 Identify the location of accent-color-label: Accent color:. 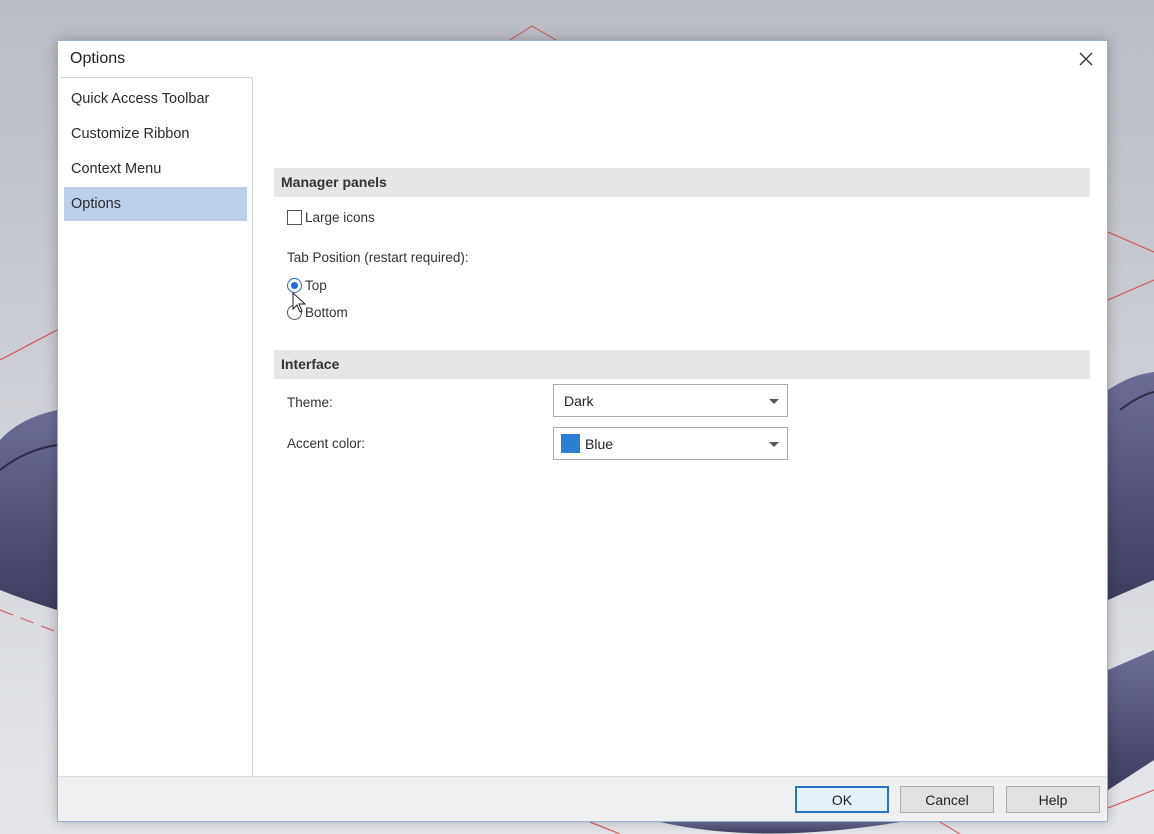
(326, 443).